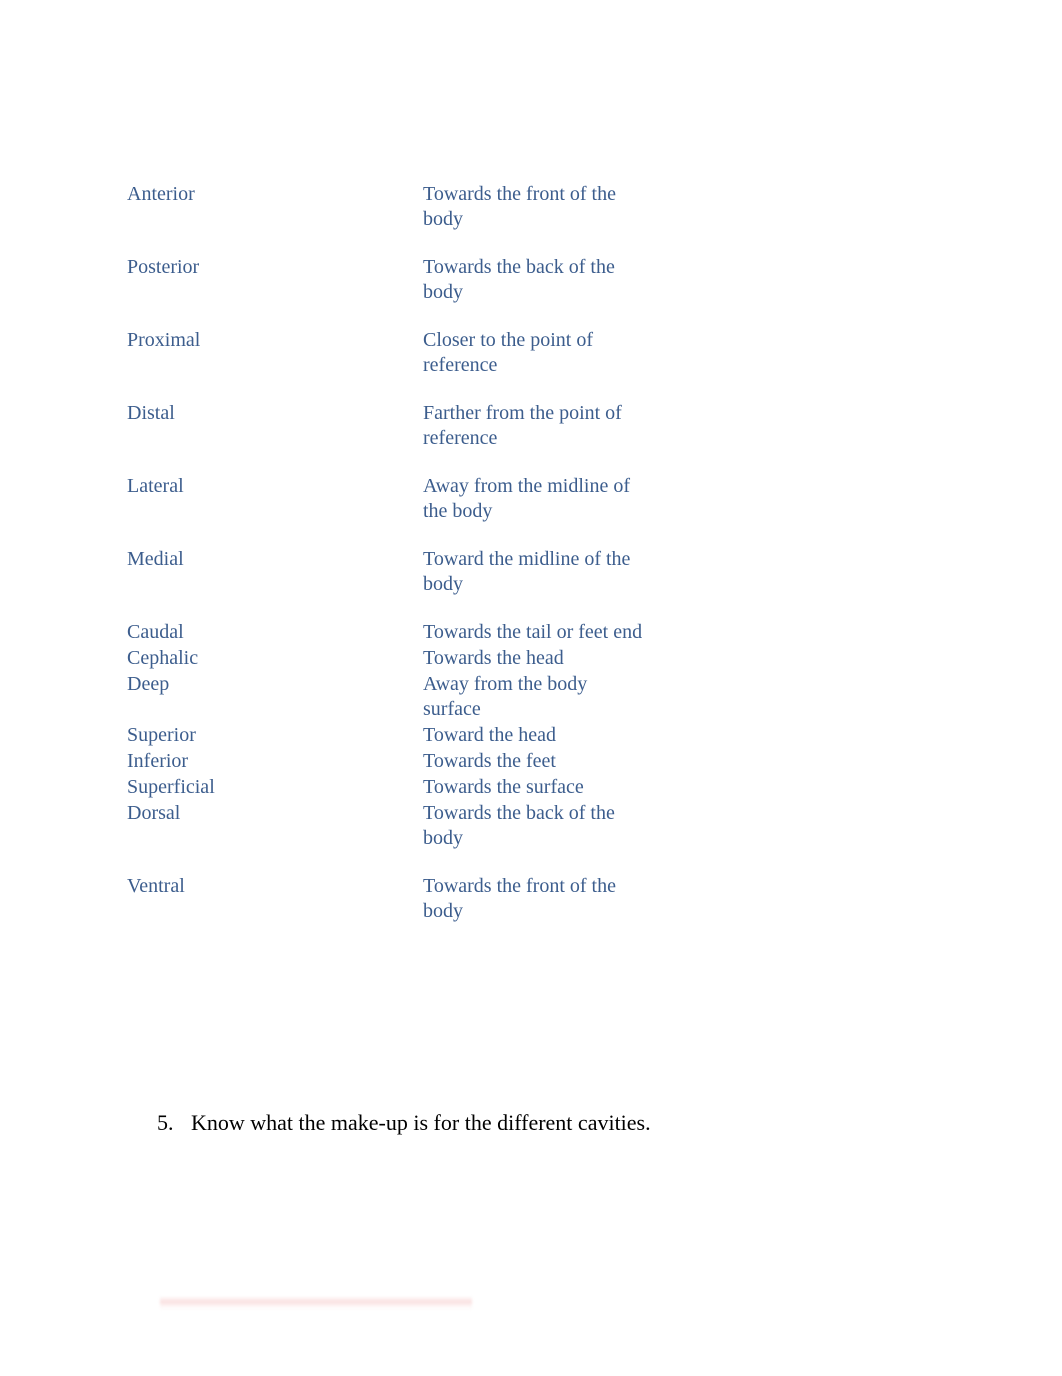  I want to click on definition-cell: Toward the midline of the body, so click(534, 583).